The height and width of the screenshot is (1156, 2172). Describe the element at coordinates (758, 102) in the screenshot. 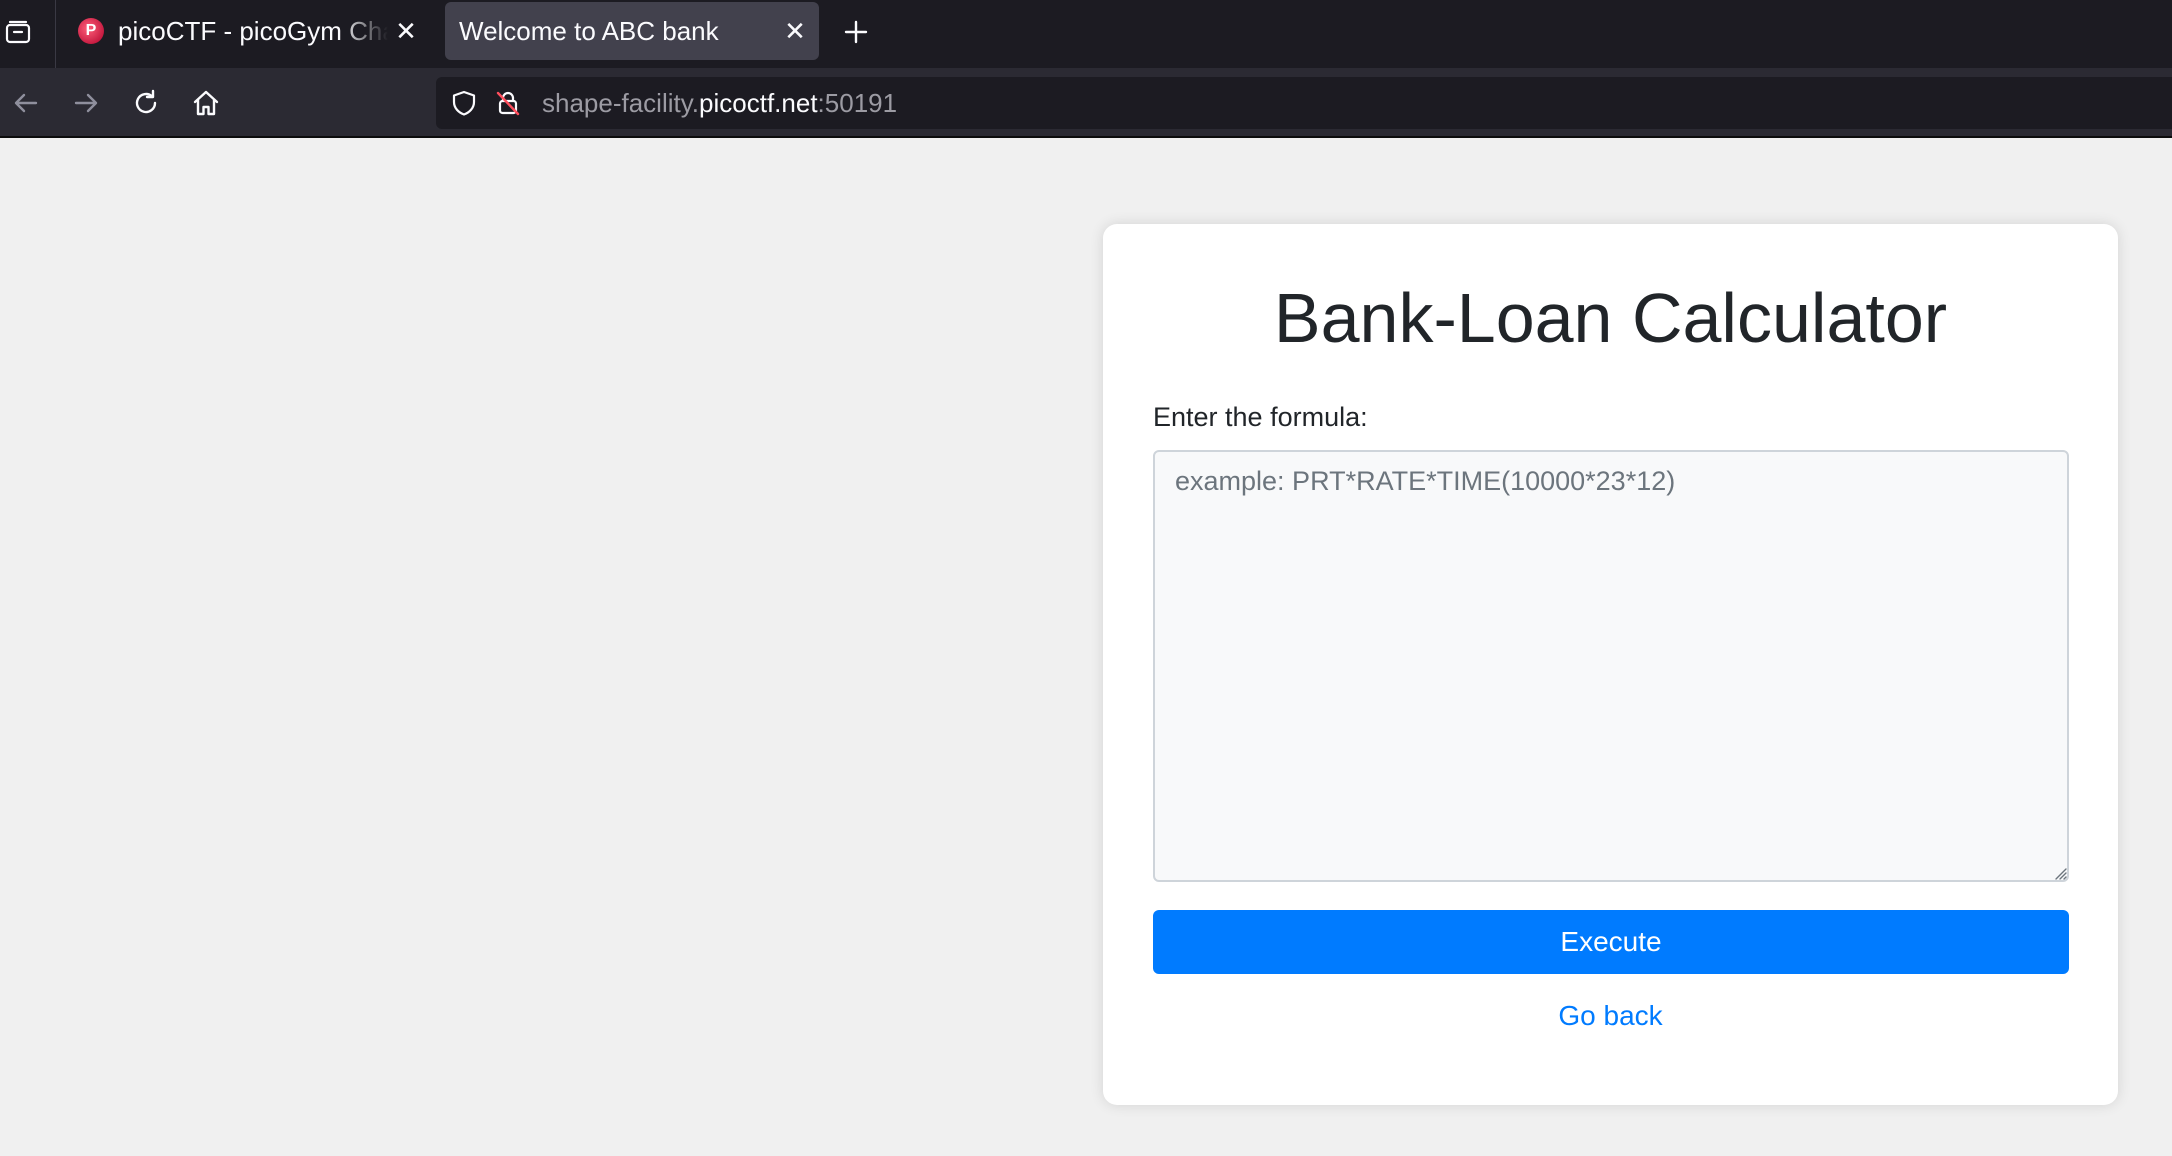

I see `url-domain: picoctf.net` at that location.